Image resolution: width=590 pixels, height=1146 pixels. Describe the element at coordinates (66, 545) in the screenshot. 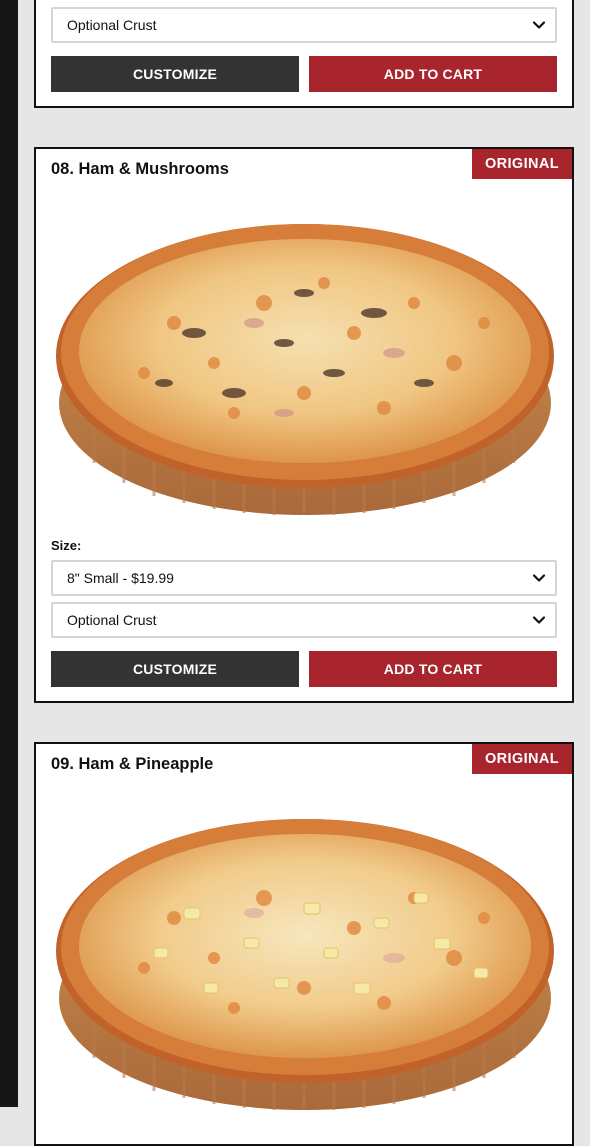

I see `size-label: Size:` at that location.